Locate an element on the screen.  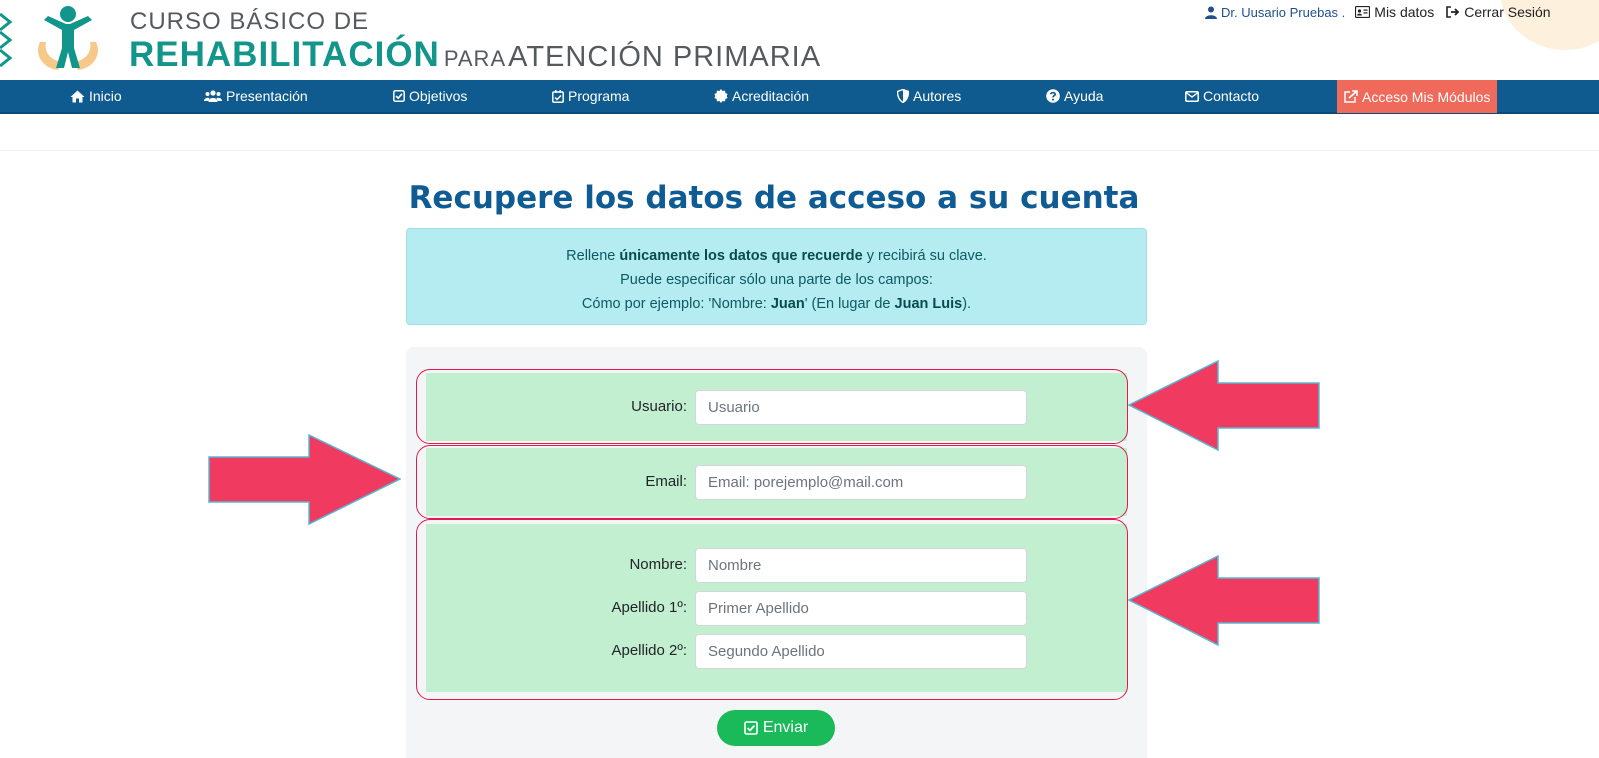
submit-button: Enviar is located at coordinates (776, 728).